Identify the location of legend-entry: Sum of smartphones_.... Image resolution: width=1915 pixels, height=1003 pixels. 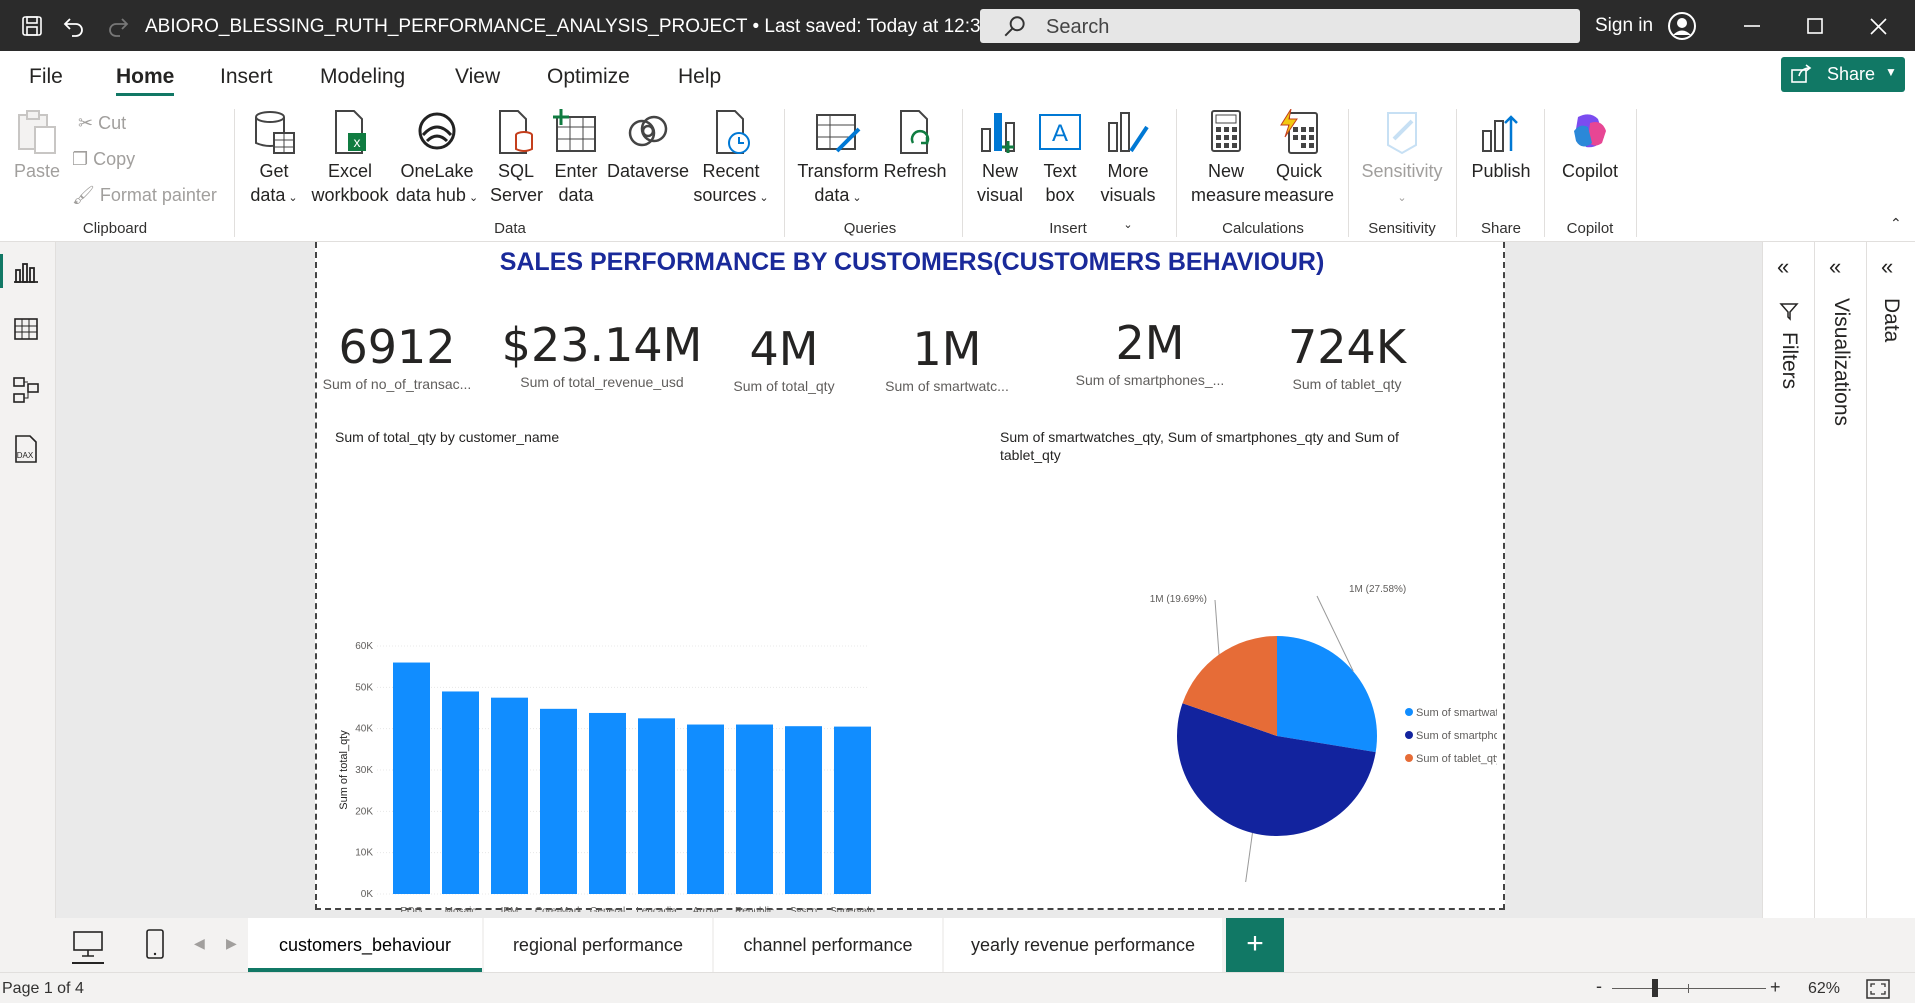
(1456, 736).